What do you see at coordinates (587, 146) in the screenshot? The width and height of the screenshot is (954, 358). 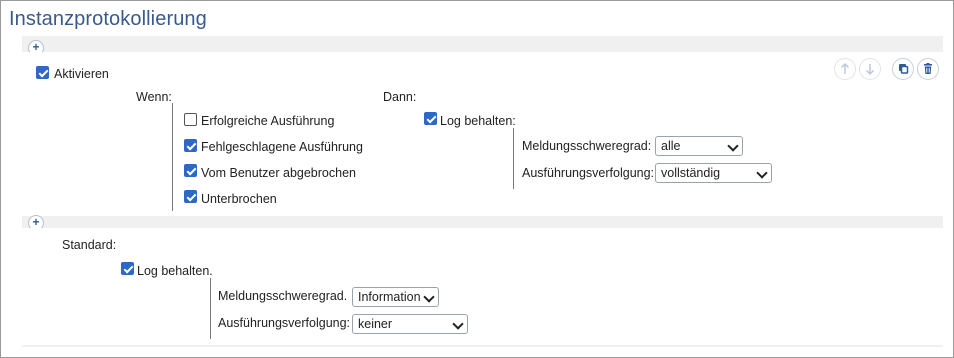 I see `severity-label: Meldungsschweregrad:` at bounding box center [587, 146].